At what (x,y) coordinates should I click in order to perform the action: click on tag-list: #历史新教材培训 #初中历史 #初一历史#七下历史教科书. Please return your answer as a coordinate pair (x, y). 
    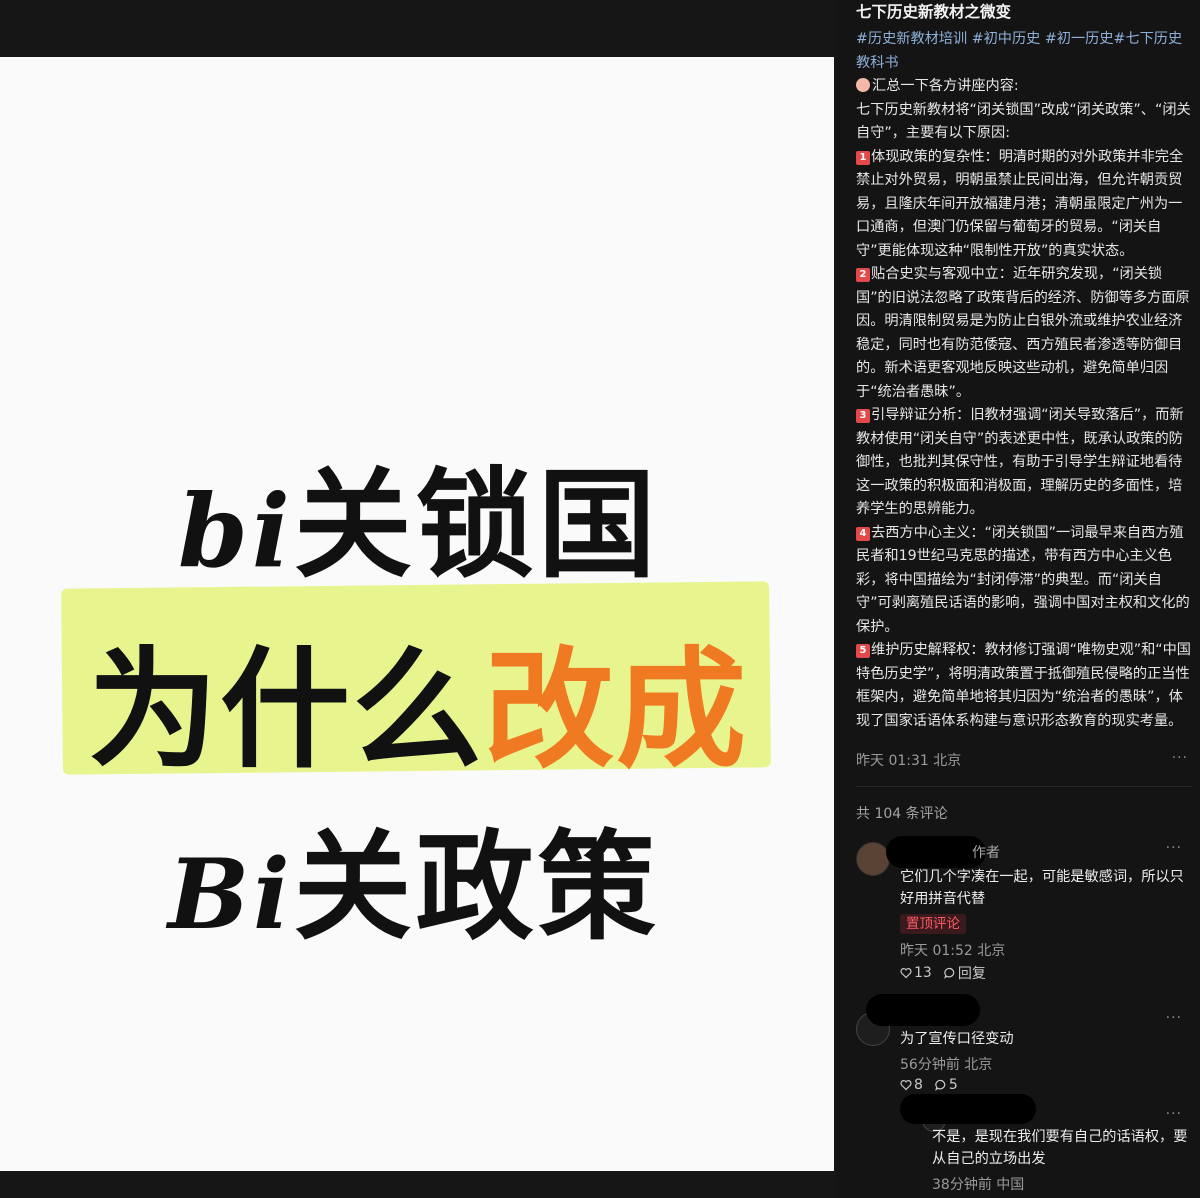
    Looking at the image, I should click on (1024, 51).